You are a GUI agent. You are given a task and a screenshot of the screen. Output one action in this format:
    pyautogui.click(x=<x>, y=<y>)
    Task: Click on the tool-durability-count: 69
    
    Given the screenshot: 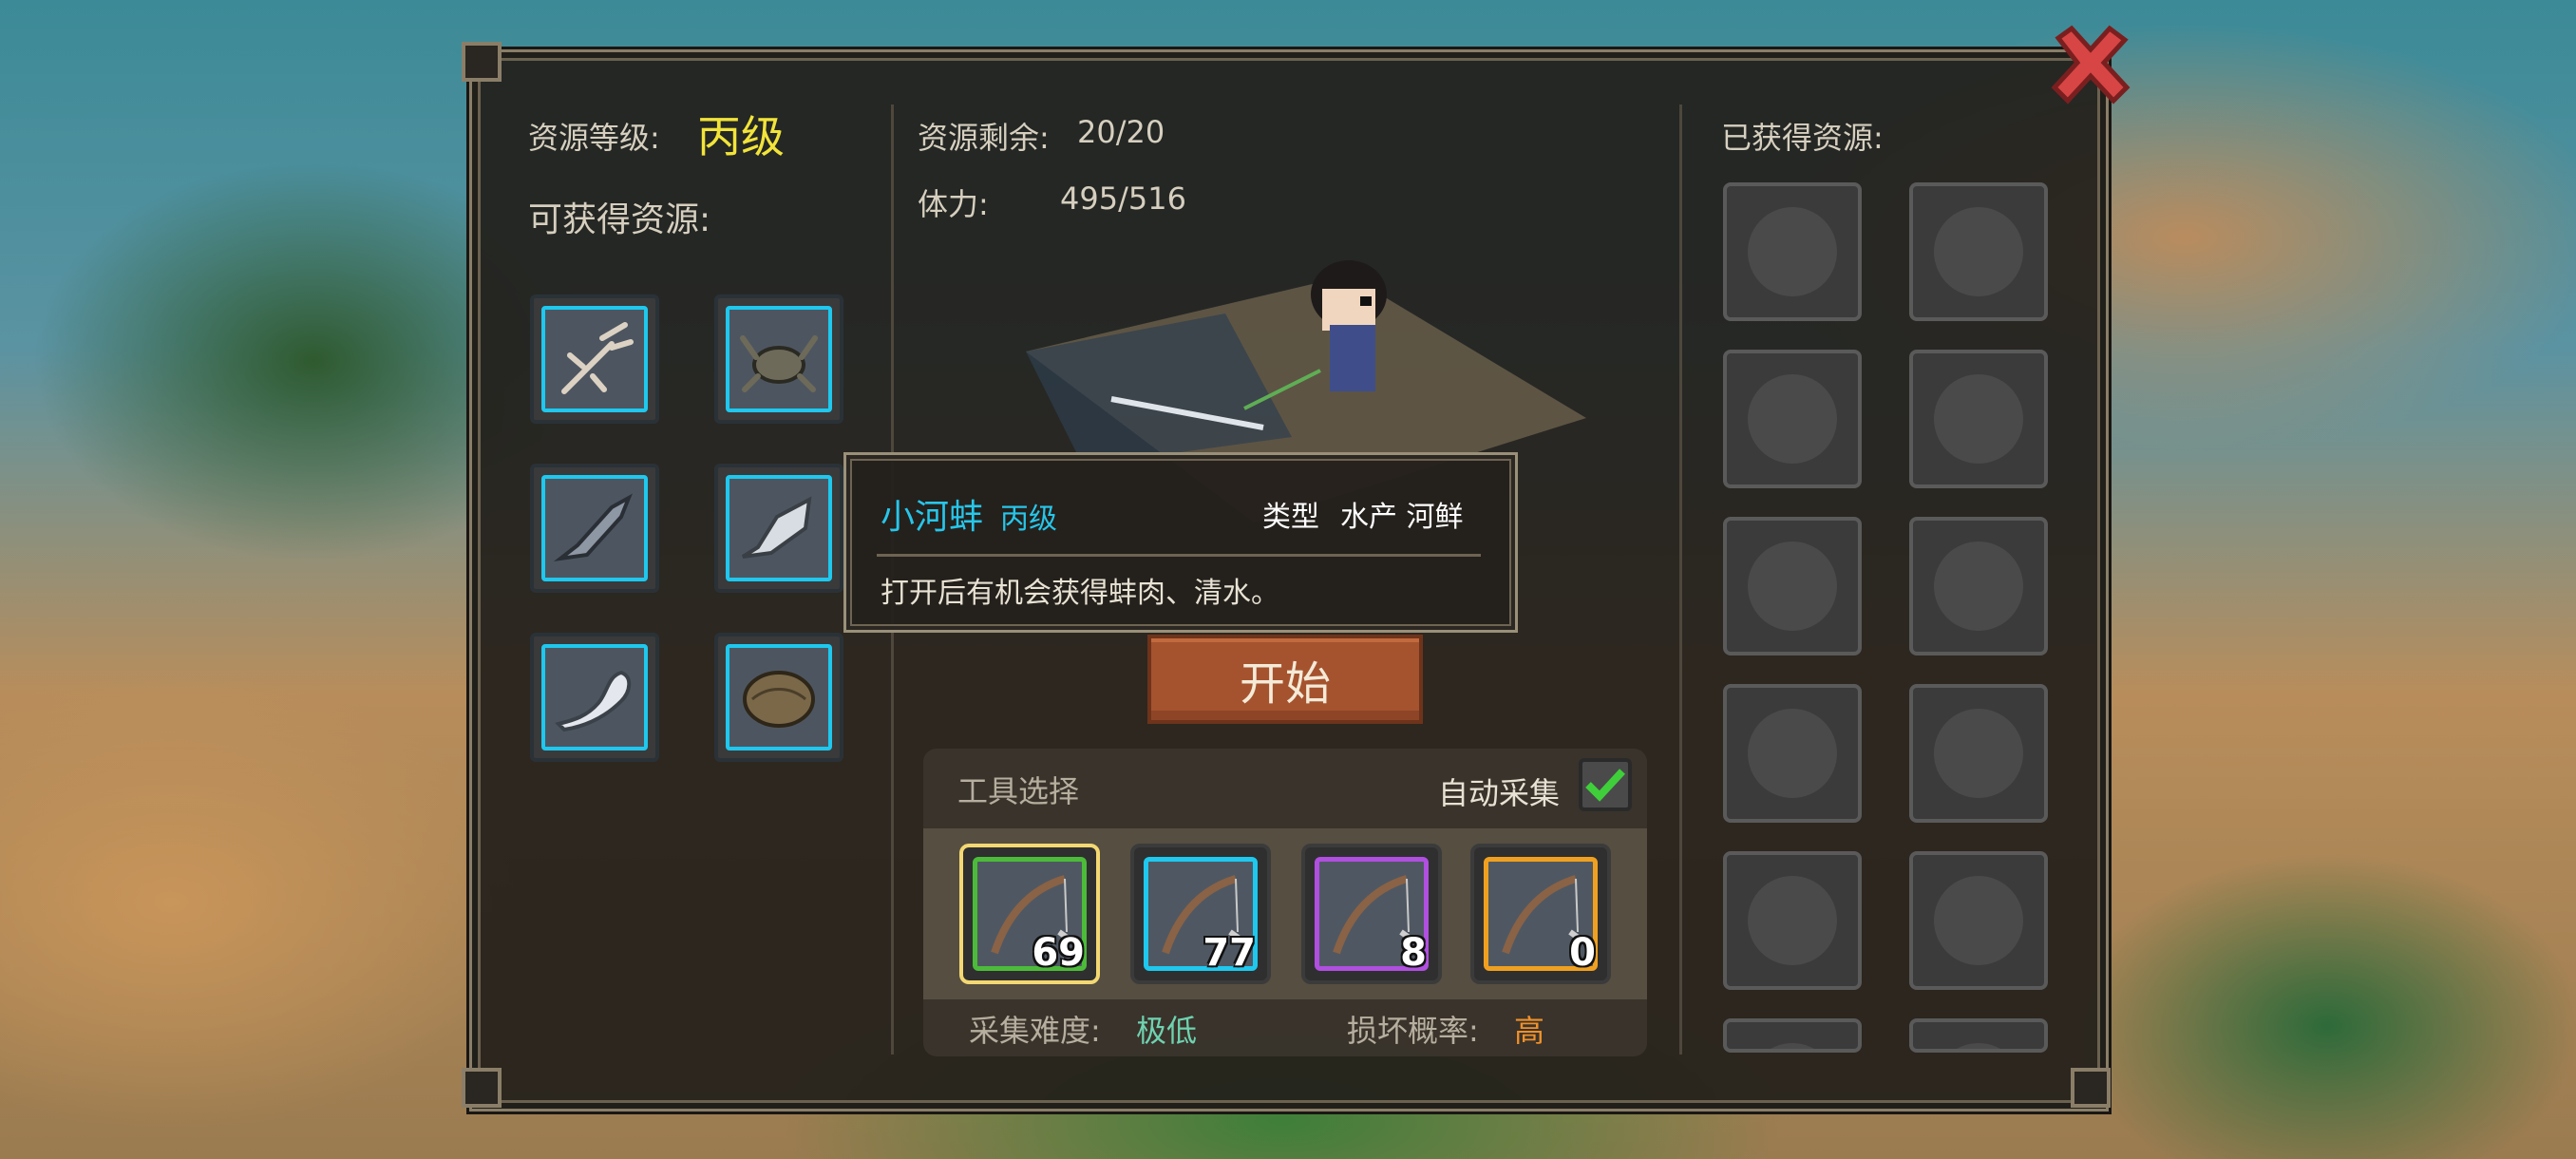 What is the action you would take?
    pyautogui.click(x=1058, y=953)
    